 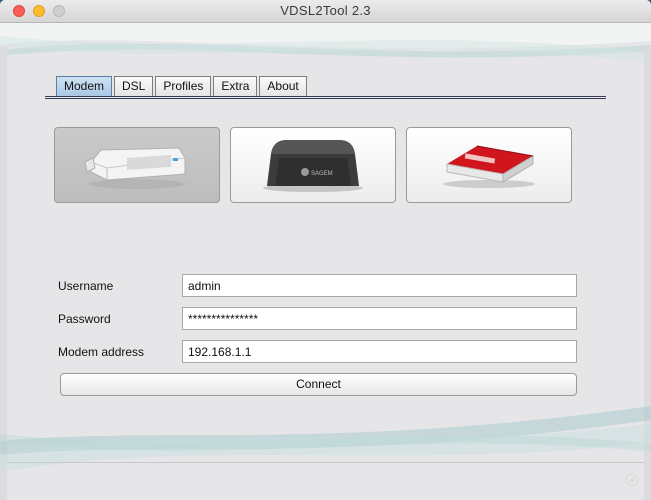 I want to click on white-vdsl-modem-icon, so click(x=135, y=168).